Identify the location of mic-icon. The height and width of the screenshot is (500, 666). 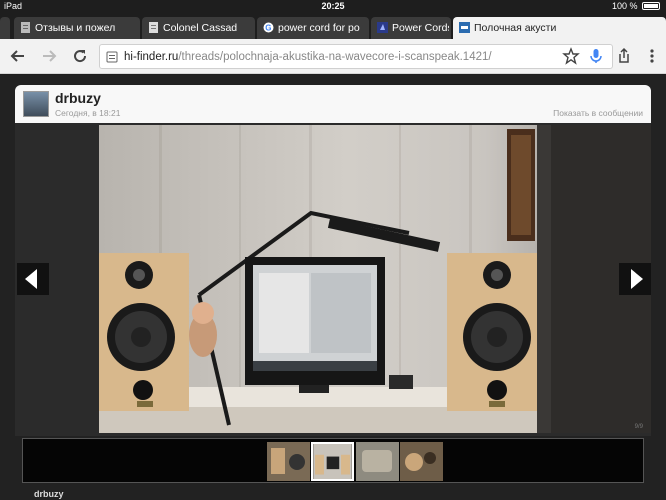
(596, 56).